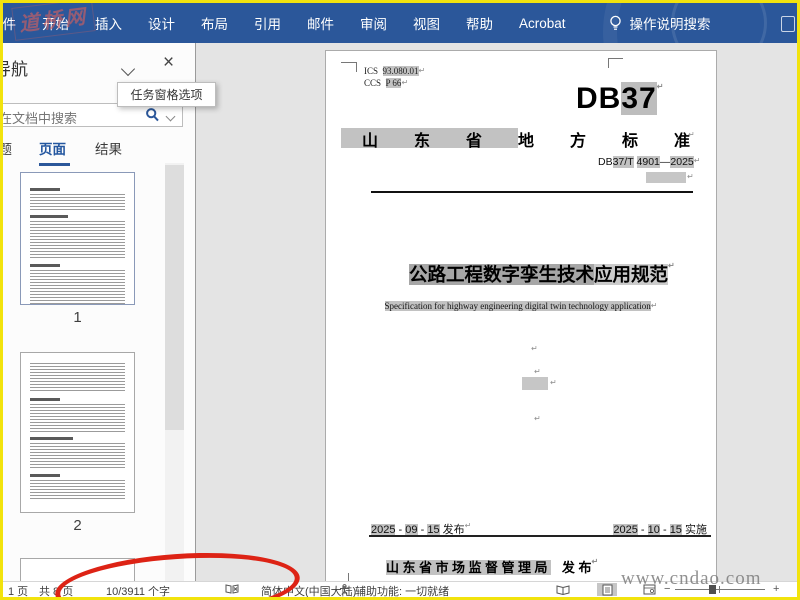 This screenshot has height=600, width=800. I want to click on publish-word: 发 布, so click(576, 567).